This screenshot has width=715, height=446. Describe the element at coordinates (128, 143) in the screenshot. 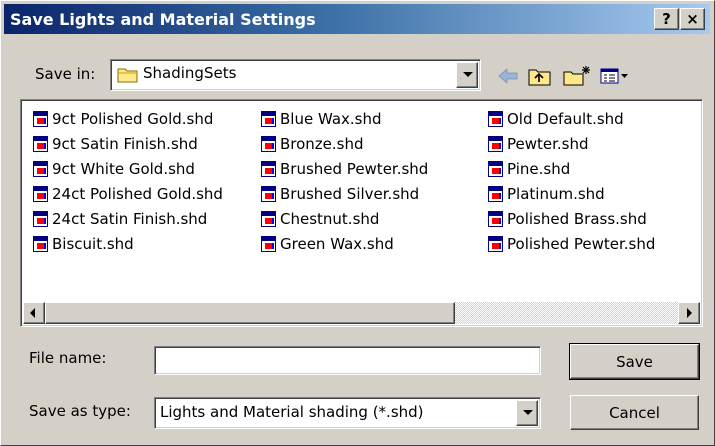

I see `list-item: 9ct Satin Finish.shd` at that location.